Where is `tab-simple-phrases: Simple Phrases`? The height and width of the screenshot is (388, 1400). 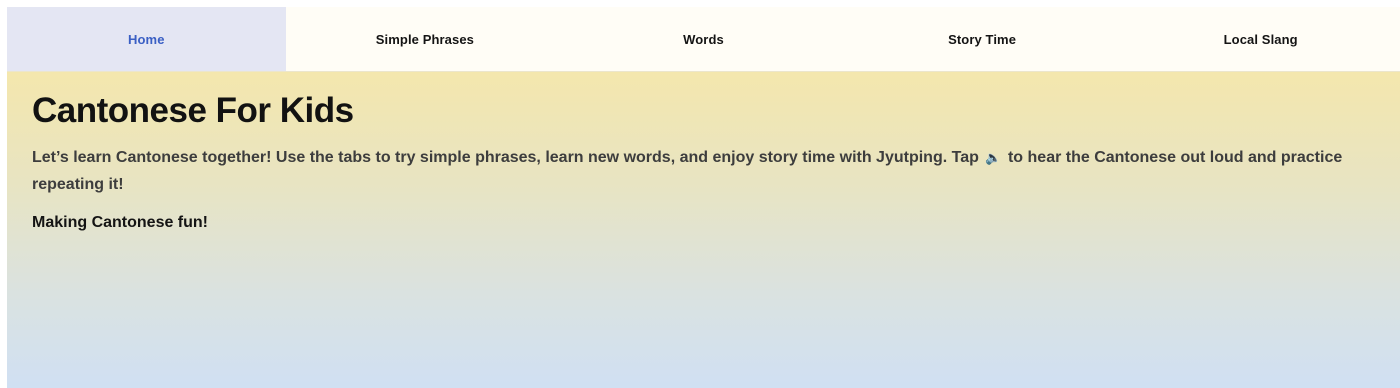
tab-simple-phrases: Simple Phrases is located at coordinates (425, 39).